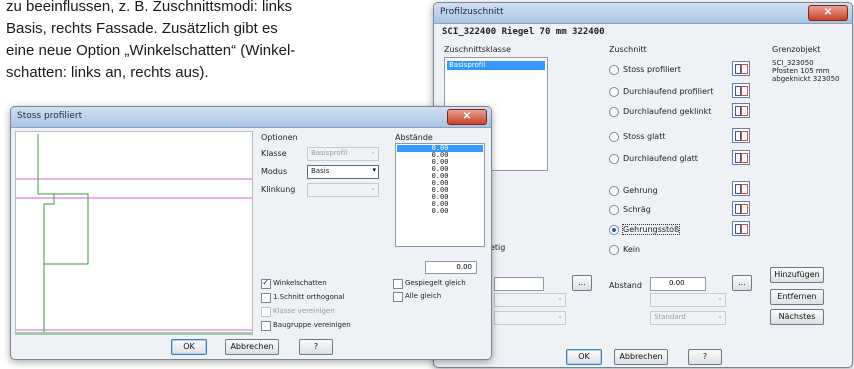 This screenshot has height=369, width=854. Describe the element at coordinates (741, 228) in the screenshot. I see `gehrungsstoss-icon` at that location.